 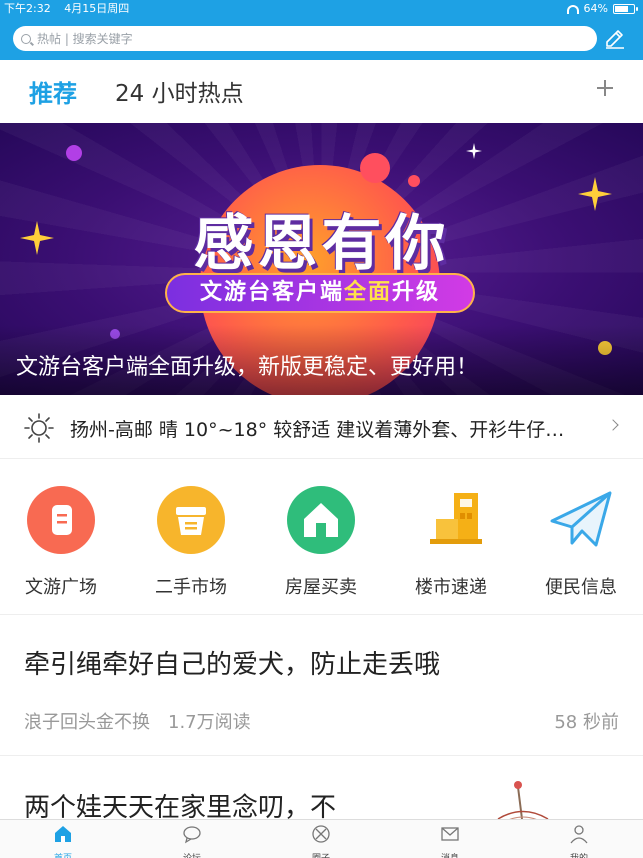 I want to click on feed-title: 牵引绳牵好自己的爱犬，防止走丢哦, so click(x=232, y=665).